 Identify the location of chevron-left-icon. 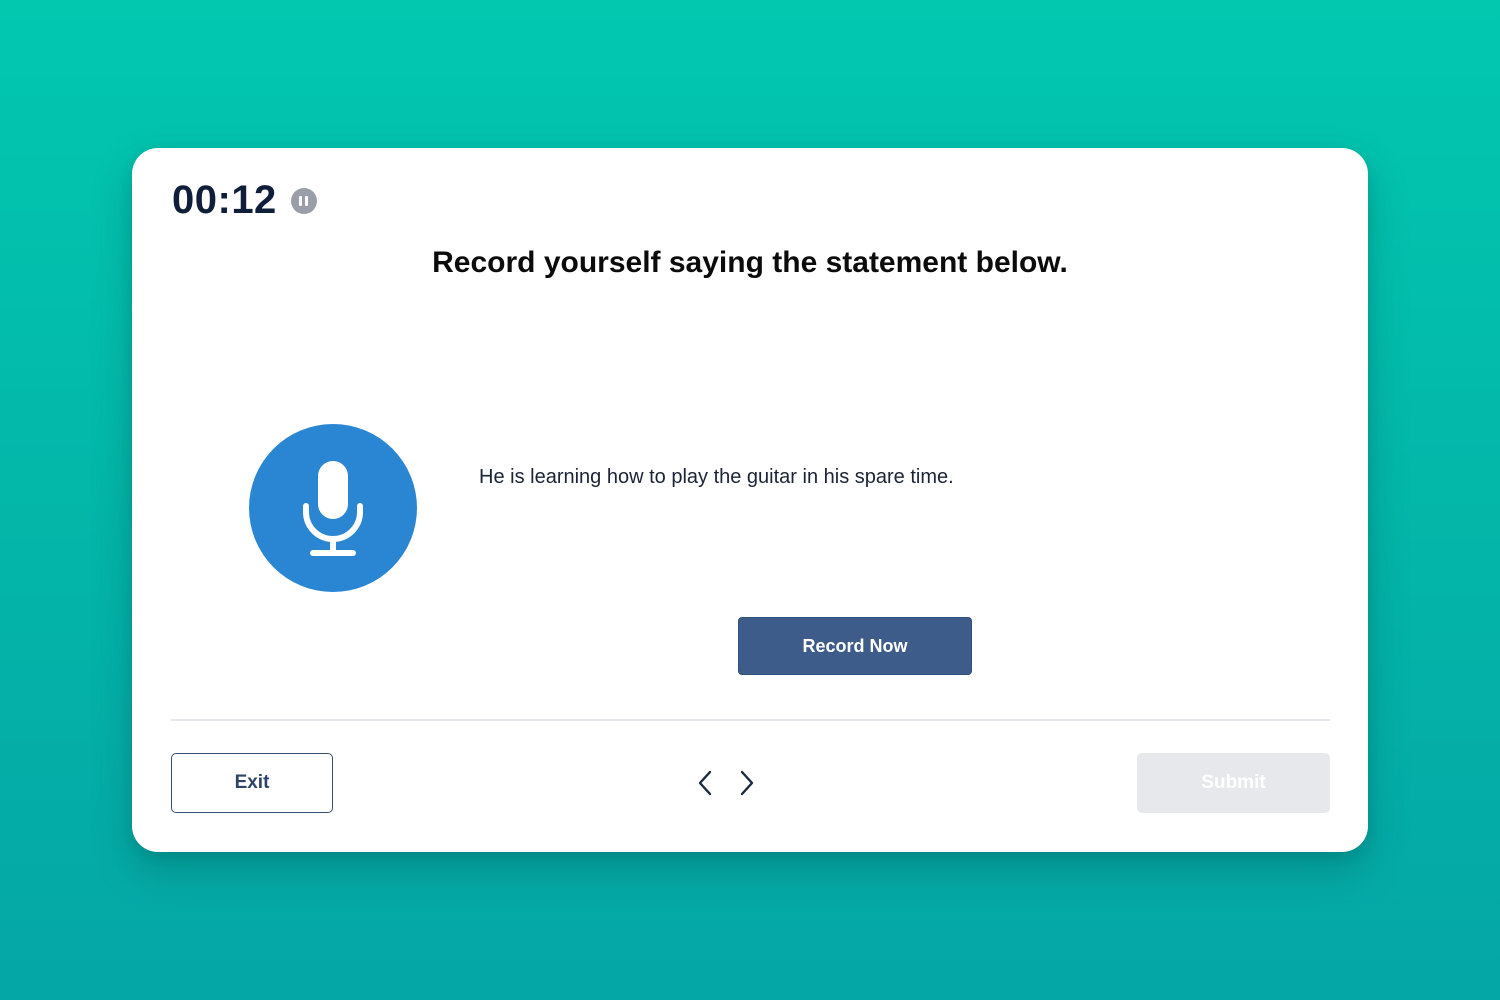
(705, 783).